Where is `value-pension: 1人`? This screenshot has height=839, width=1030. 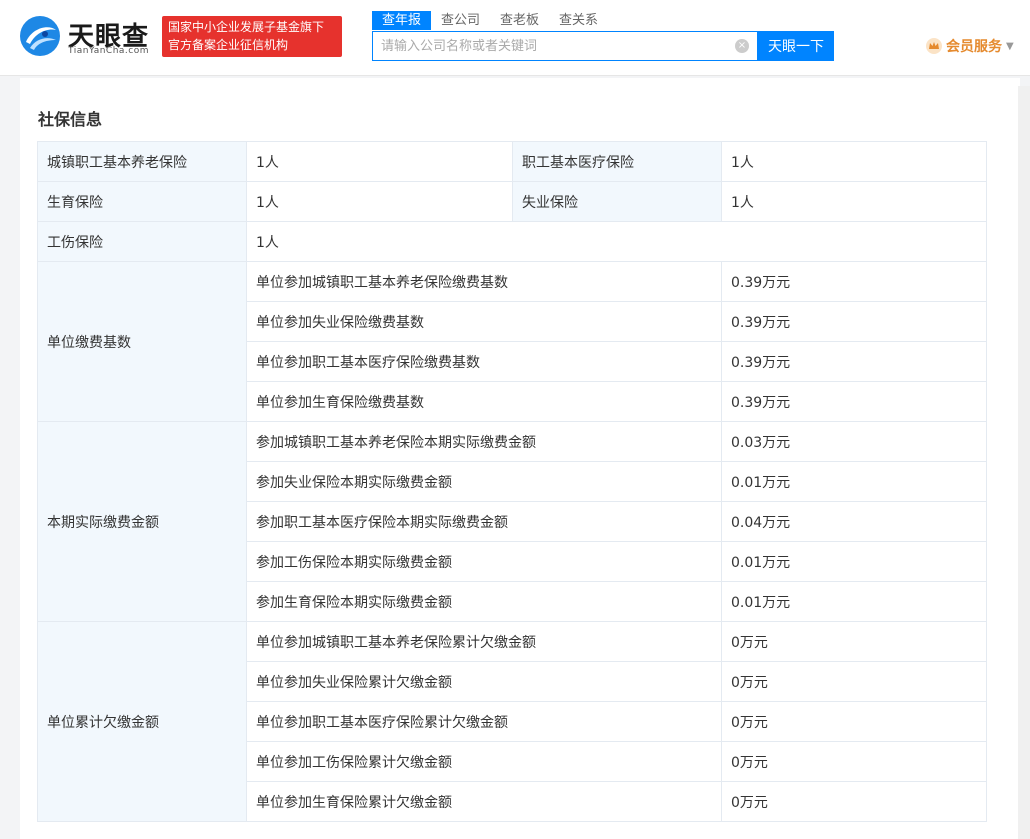
value-pension: 1人 is located at coordinates (379, 161).